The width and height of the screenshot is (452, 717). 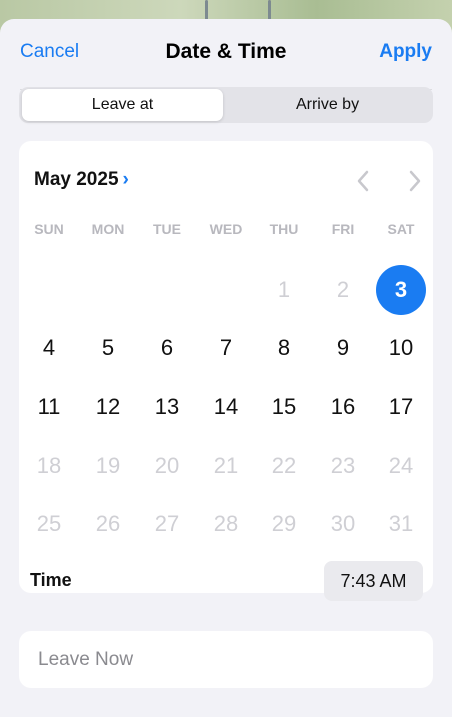 I want to click on chevron-right-icon, so click(x=415, y=181).